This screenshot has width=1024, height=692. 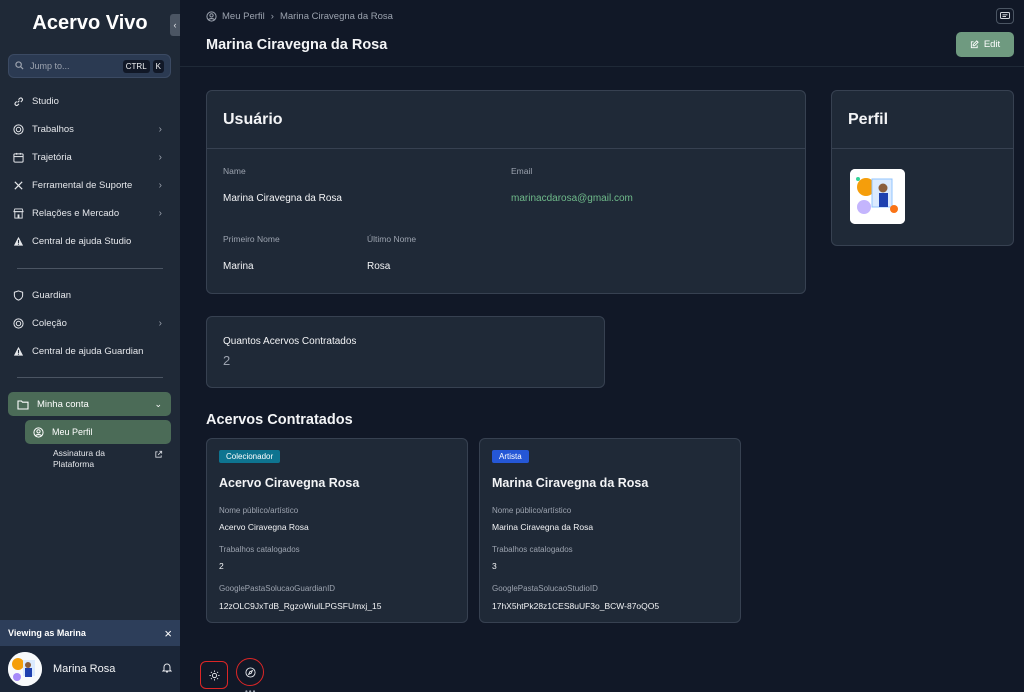 What do you see at coordinates (25, 669) in the screenshot?
I see `avatar` at bounding box center [25, 669].